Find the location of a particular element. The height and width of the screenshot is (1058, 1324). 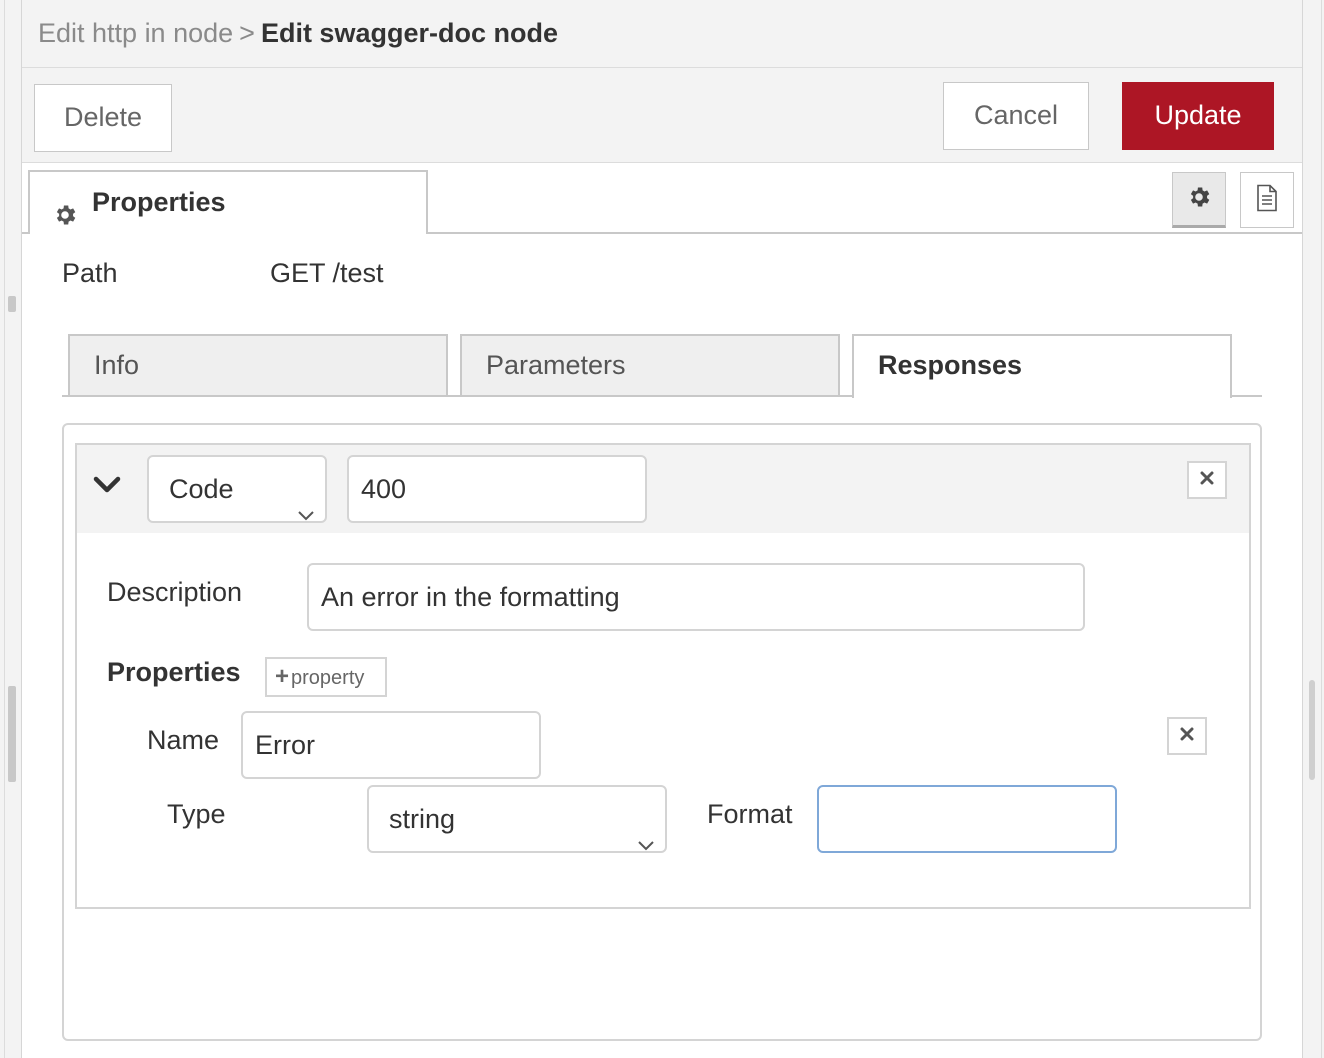

tab-properties: Properties is located at coordinates (228, 202).